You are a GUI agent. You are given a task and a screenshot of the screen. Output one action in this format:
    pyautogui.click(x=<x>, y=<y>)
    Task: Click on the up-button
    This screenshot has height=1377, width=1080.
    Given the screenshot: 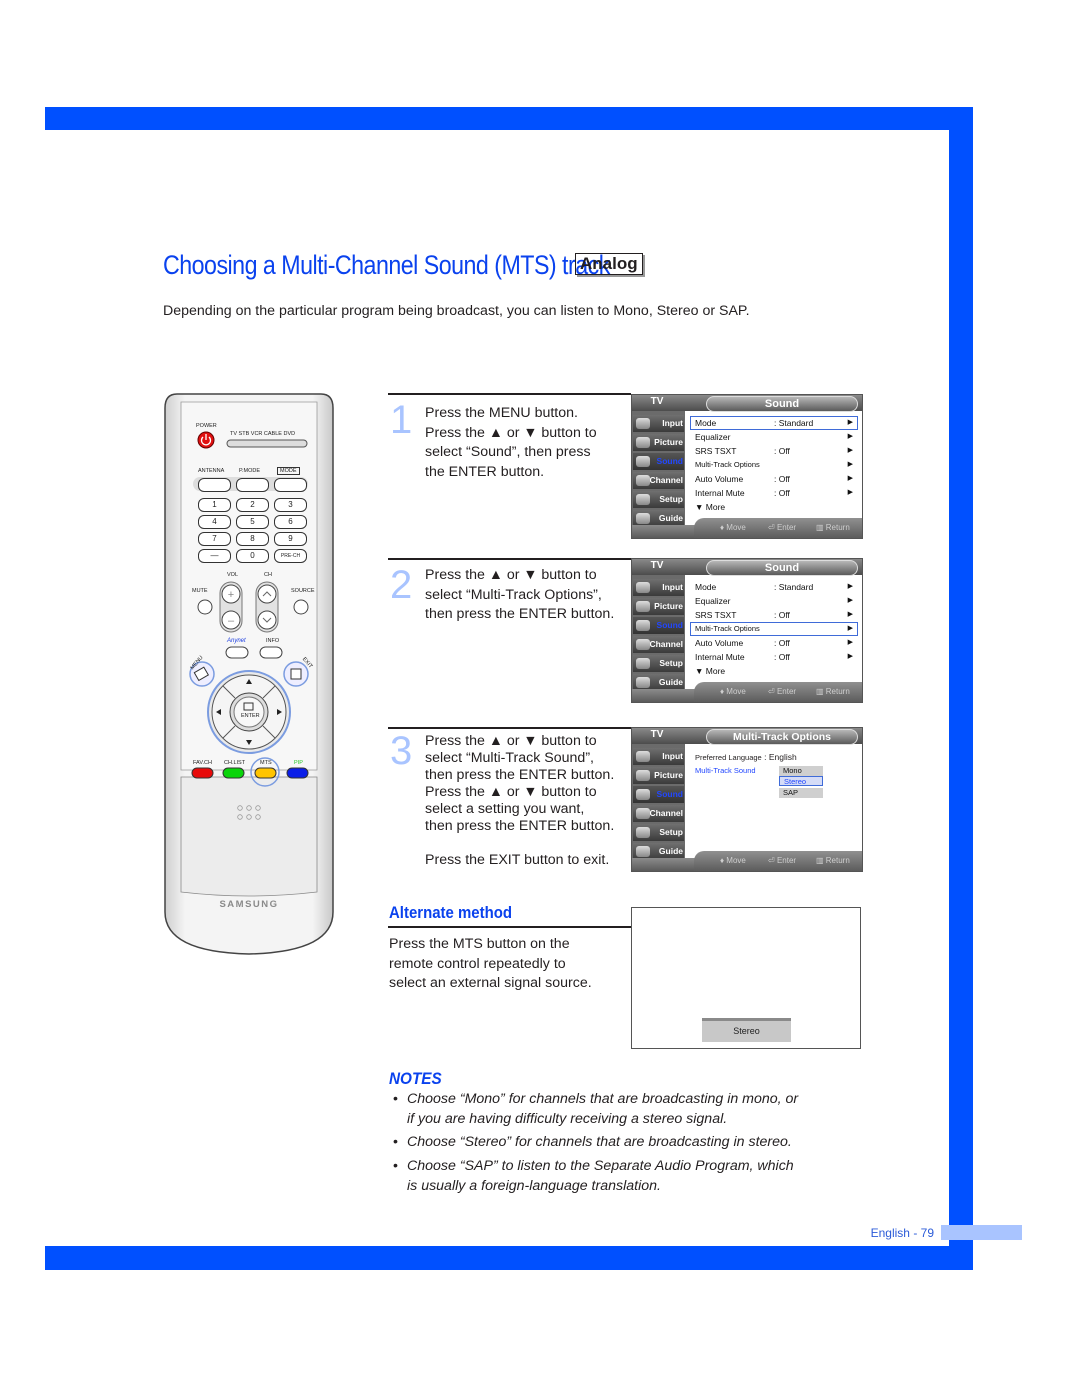 What is the action you would take?
    pyautogui.click(x=249, y=681)
    